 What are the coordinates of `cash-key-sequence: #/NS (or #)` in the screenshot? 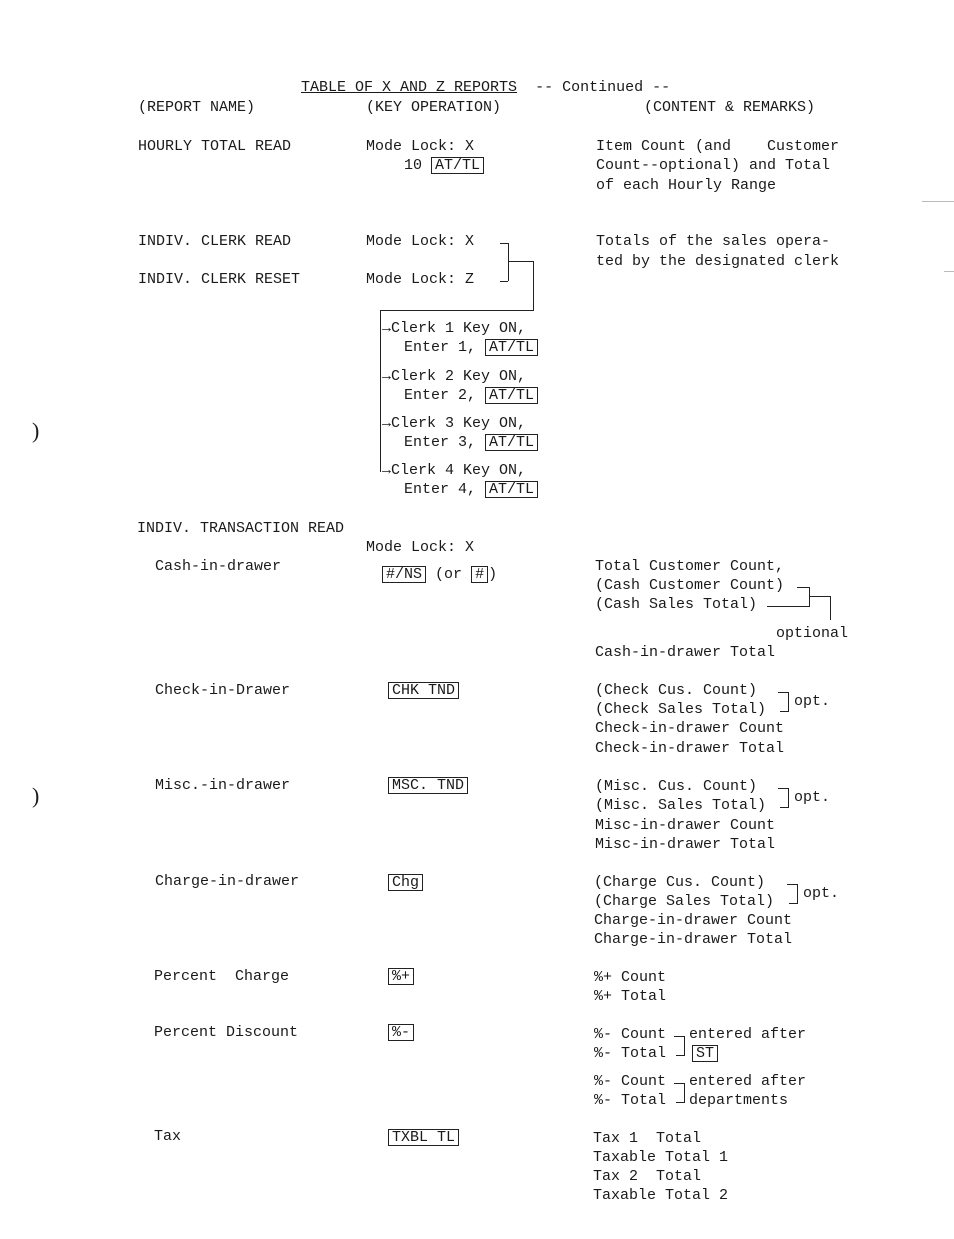 It's located at (439, 574).